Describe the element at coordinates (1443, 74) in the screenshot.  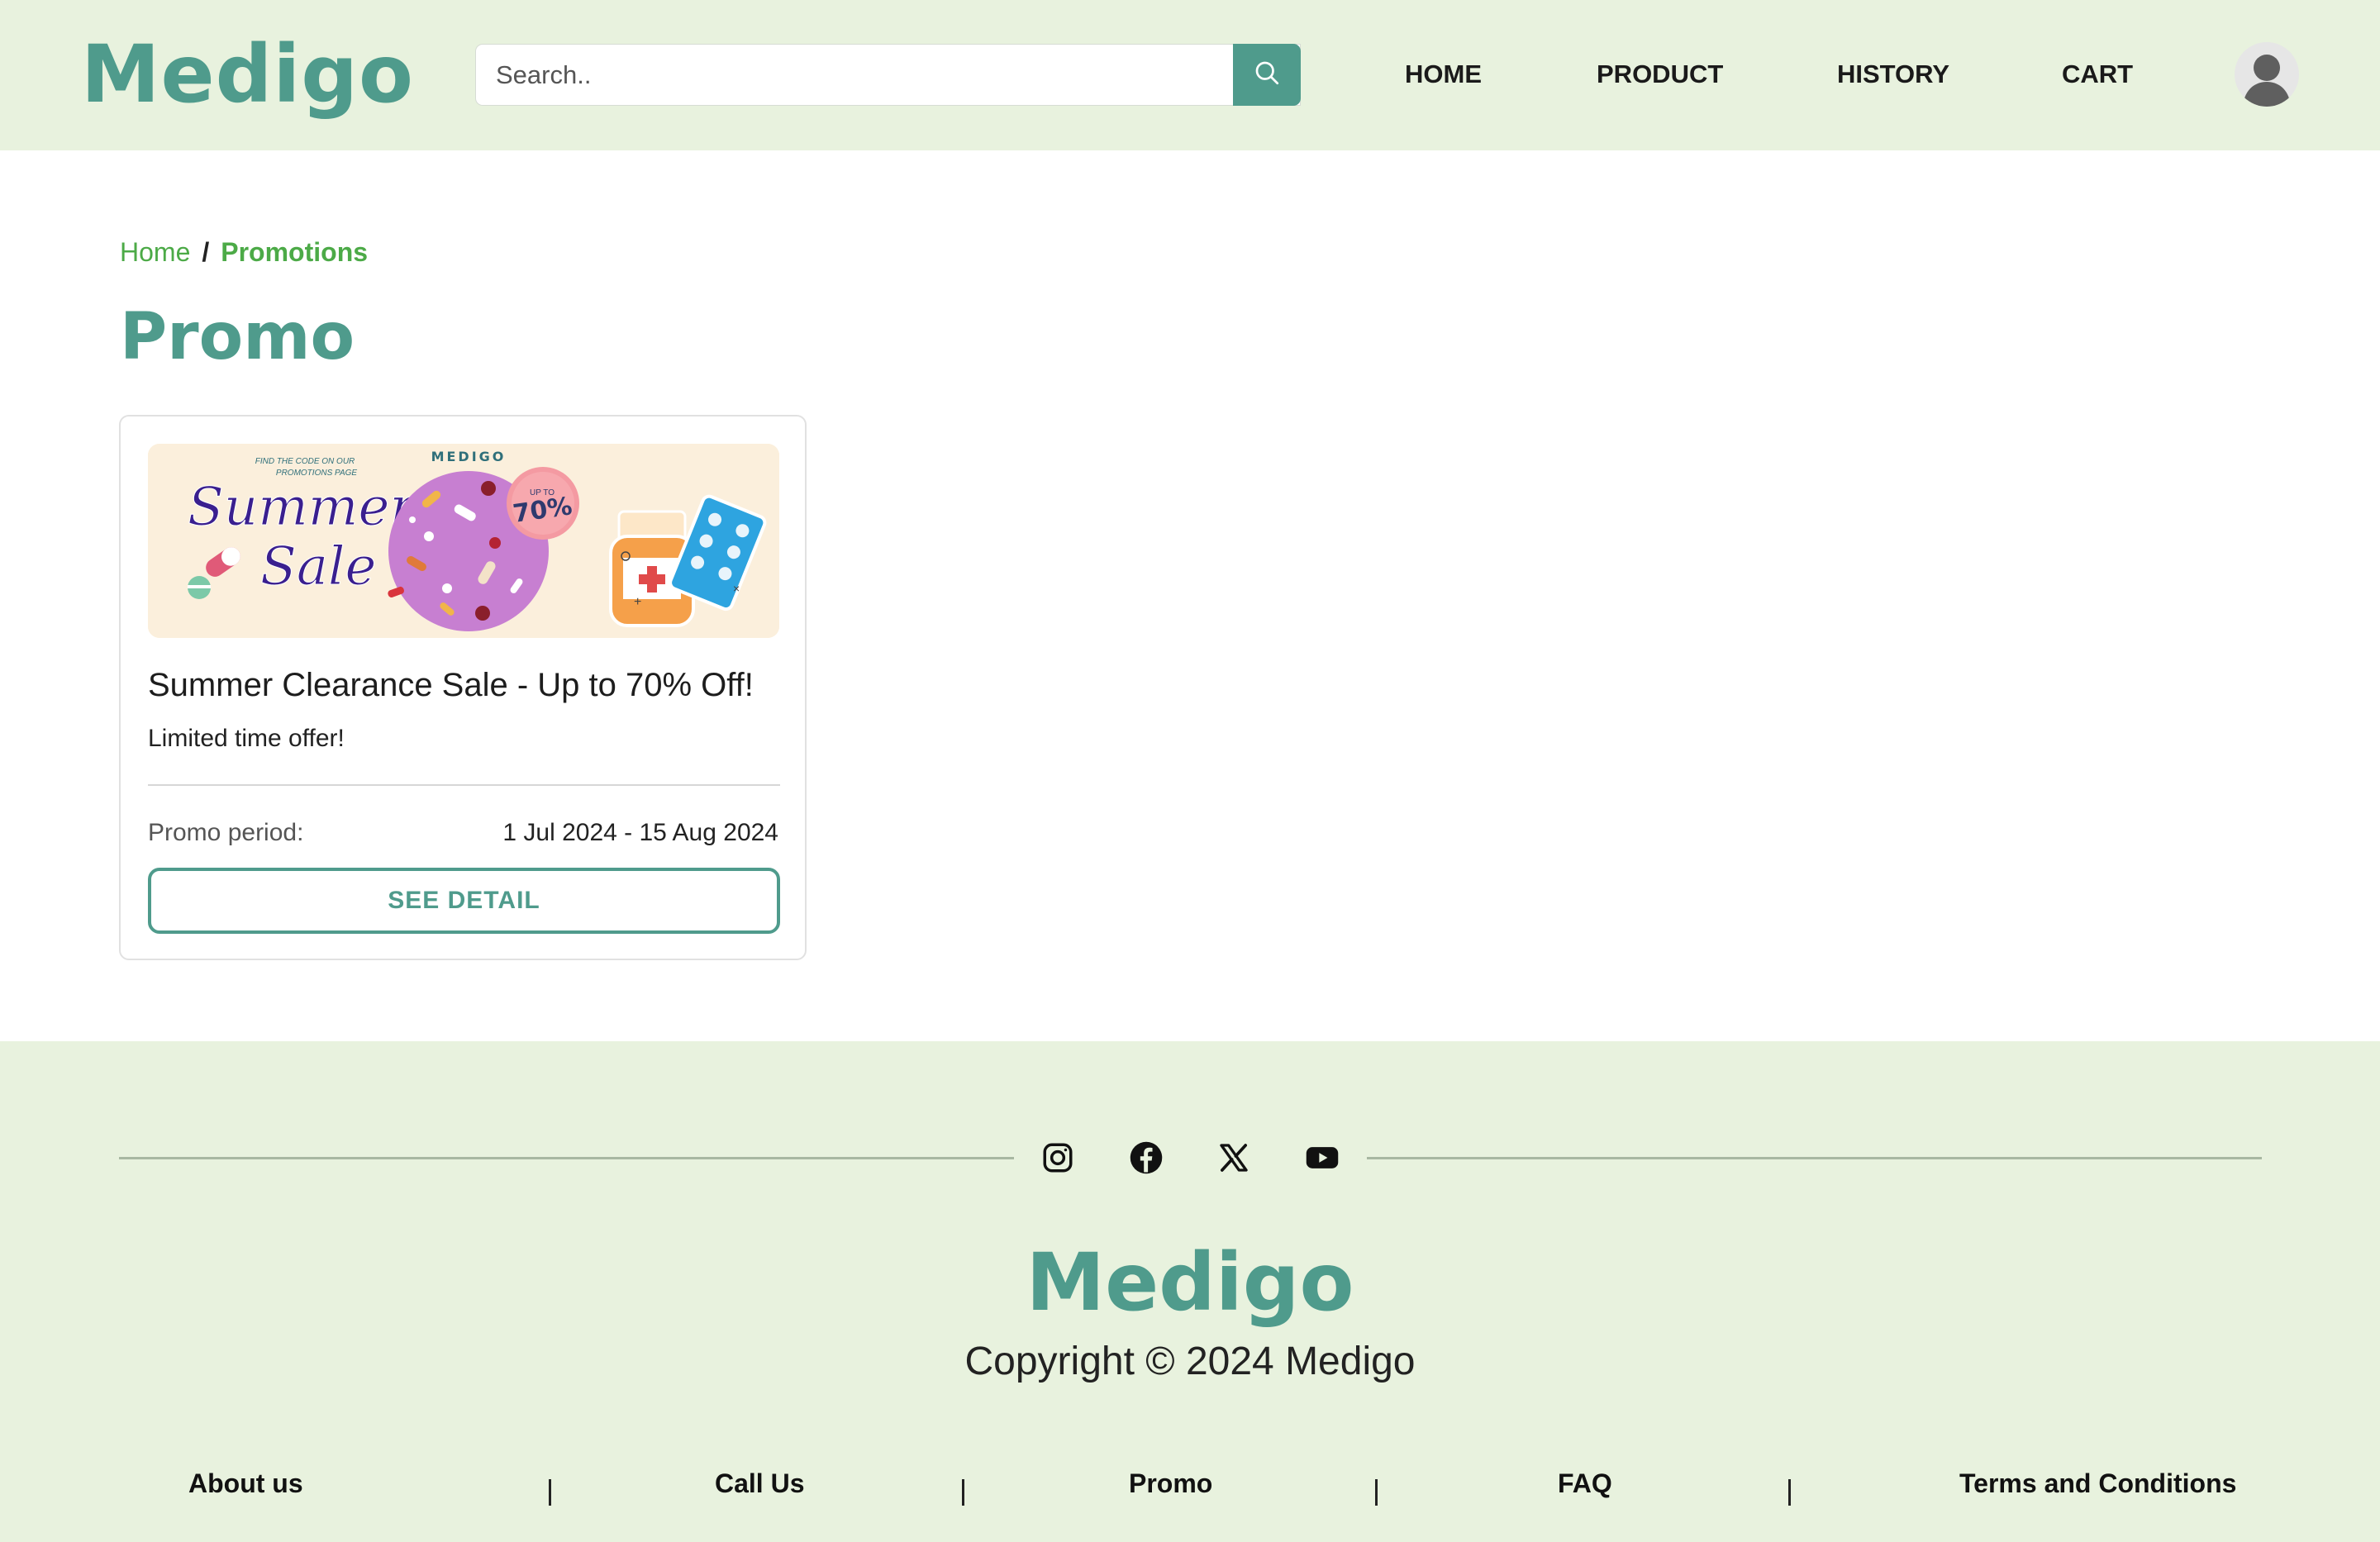
I see `nav-home: HOME` at that location.